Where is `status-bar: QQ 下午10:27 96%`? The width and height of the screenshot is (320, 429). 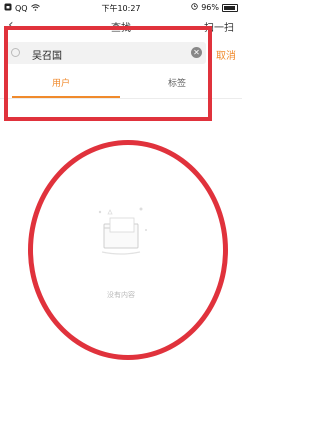 status-bar: QQ 下午10:27 96% is located at coordinates (121, 7).